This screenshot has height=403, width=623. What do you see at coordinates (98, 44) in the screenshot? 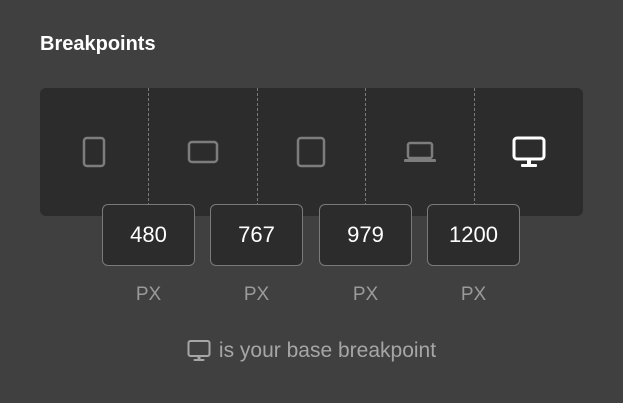
I see `panel-title: Breakpoints` at bounding box center [98, 44].